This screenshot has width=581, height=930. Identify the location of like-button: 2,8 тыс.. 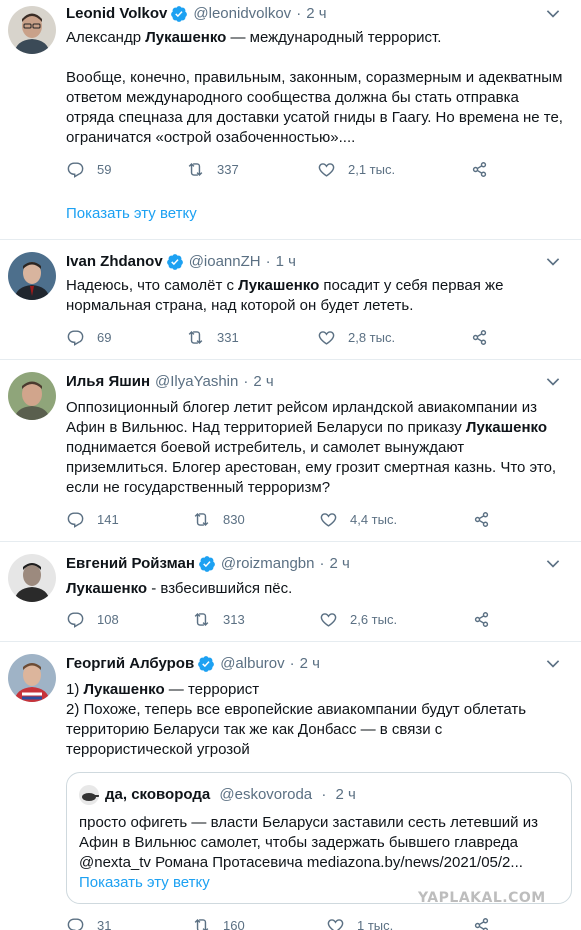
(356, 337).